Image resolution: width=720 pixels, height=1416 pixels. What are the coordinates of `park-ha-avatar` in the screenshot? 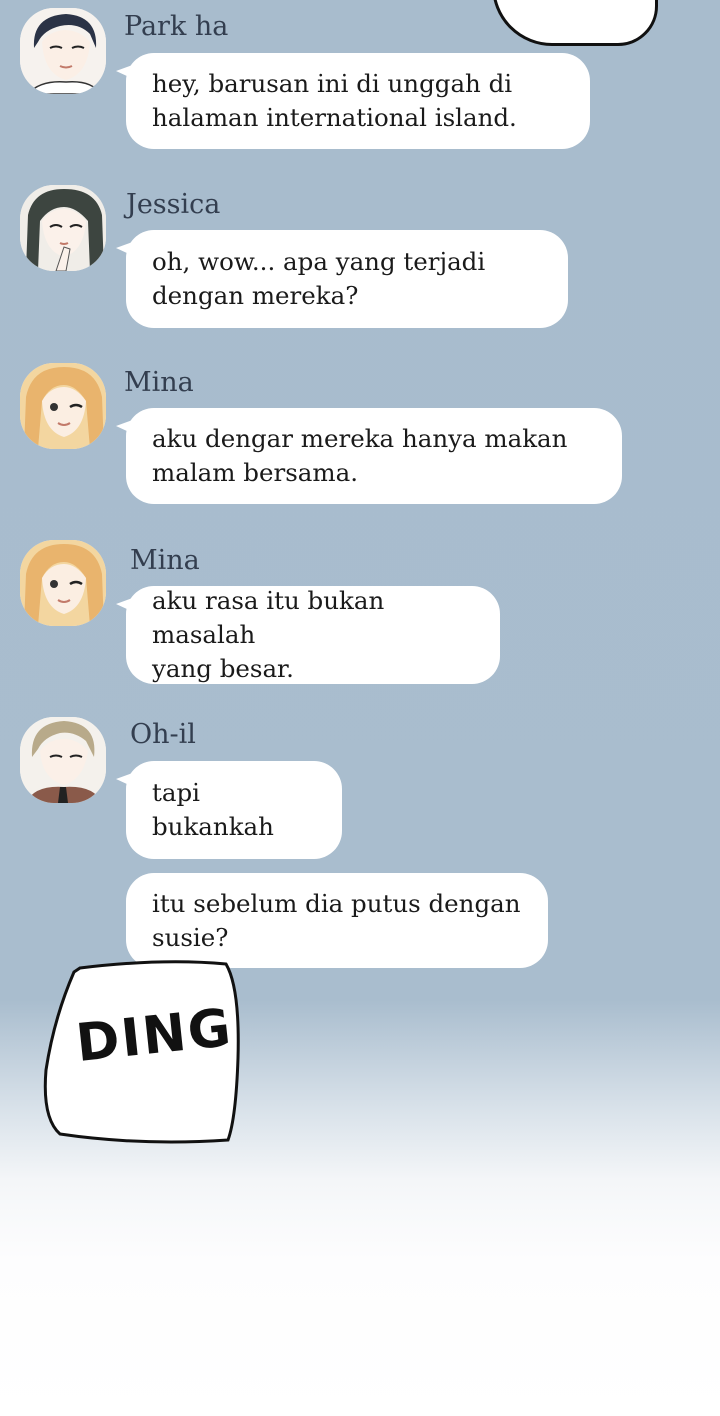 It's located at (63, 51).